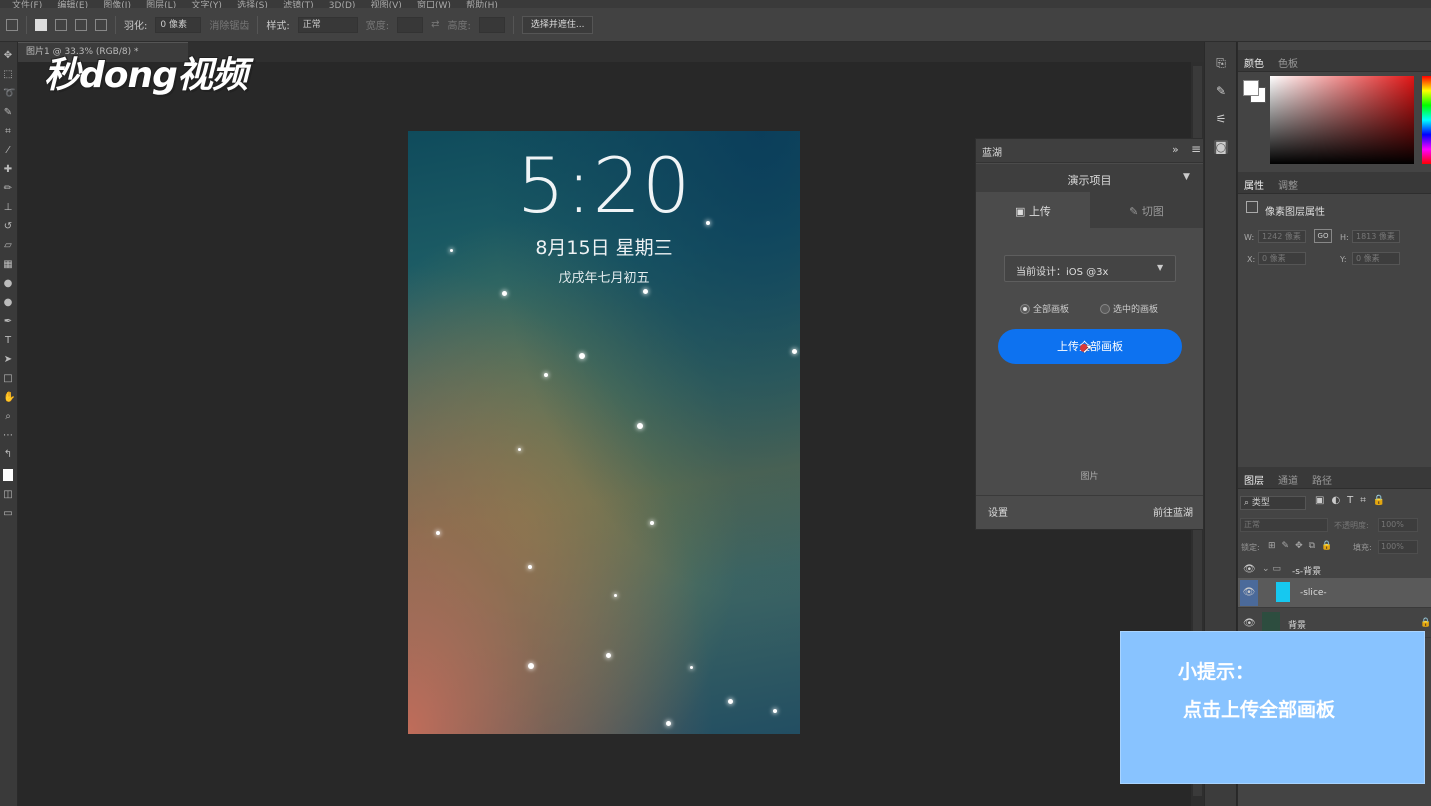 The width and height of the screenshot is (1431, 806). I want to click on menu-layer: 图层(L), so click(161, 5).